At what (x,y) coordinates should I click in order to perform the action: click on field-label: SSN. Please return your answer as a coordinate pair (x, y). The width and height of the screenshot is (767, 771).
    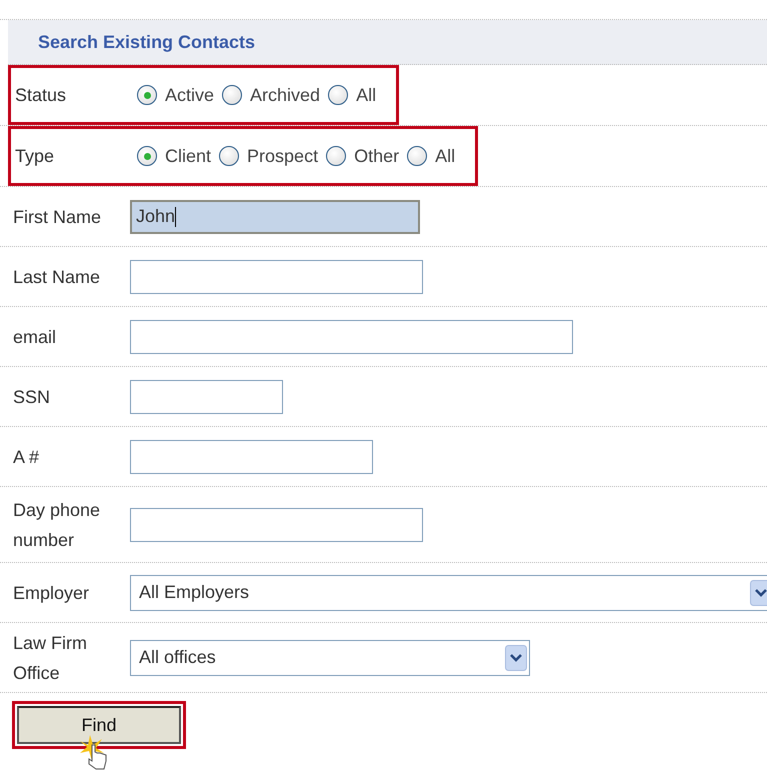
    Looking at the image, I should click on (32, 397).